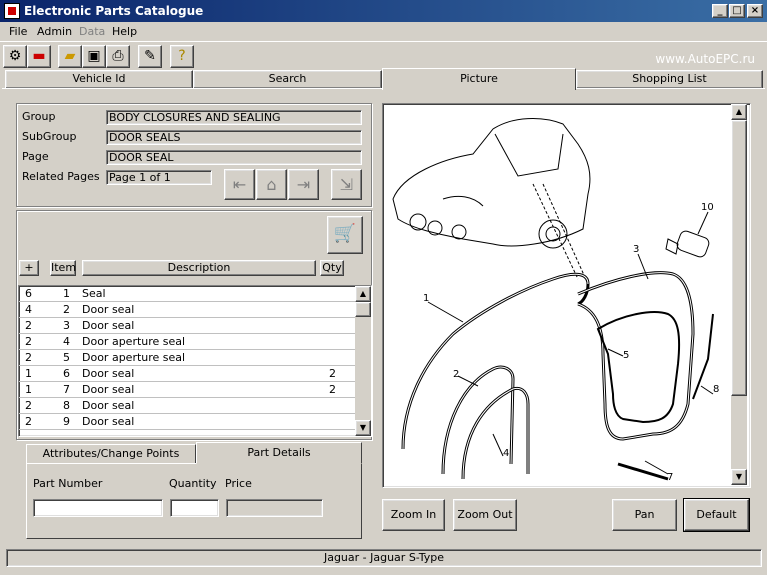 This screenshot has height=575, width=767. Describe the element at coordinates (287, 79) in the screenshot. I see `tab-search: Search` at that location.